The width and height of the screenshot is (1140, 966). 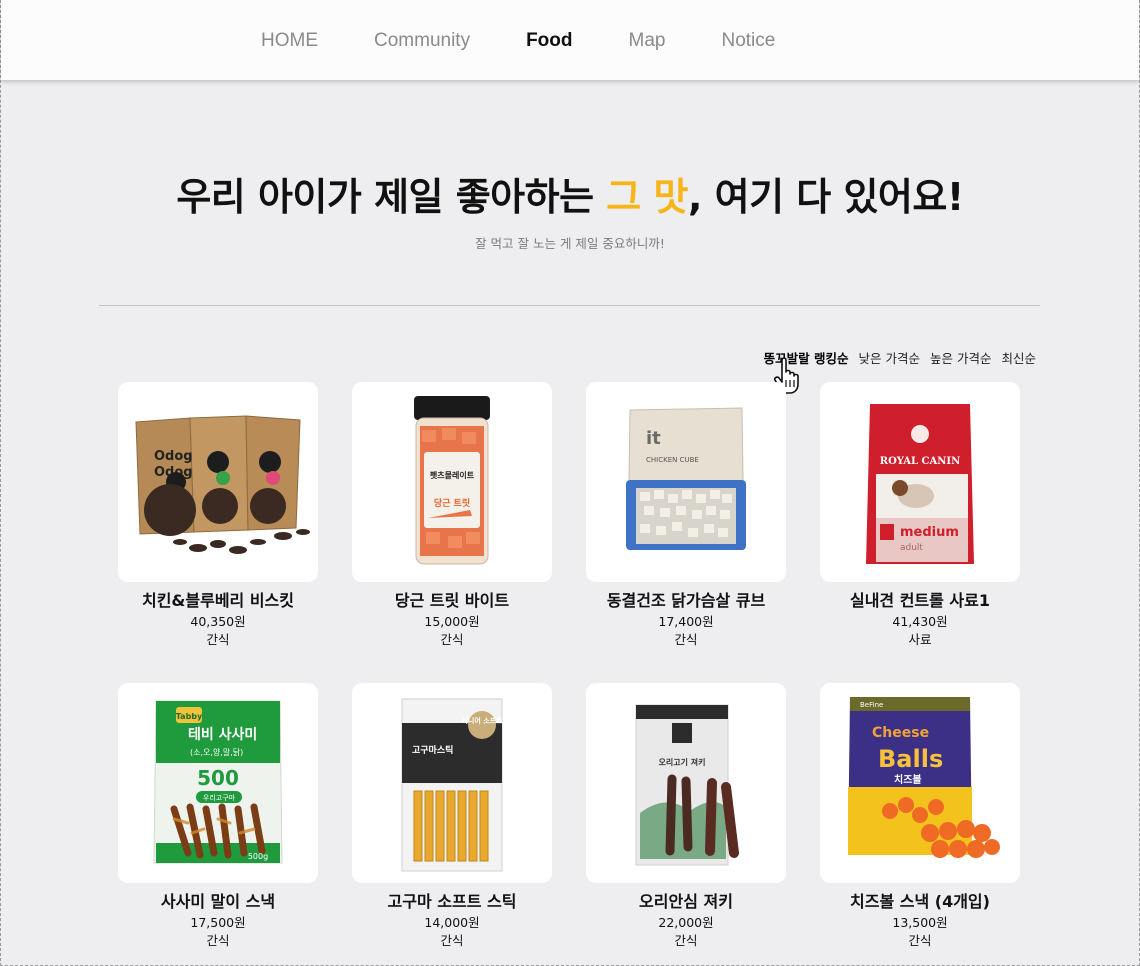 What do you see at coordinates (218, 902) in the screenshot?
I see `product-name: 사사미 말이 스낵` at bounding box center [218, 902].